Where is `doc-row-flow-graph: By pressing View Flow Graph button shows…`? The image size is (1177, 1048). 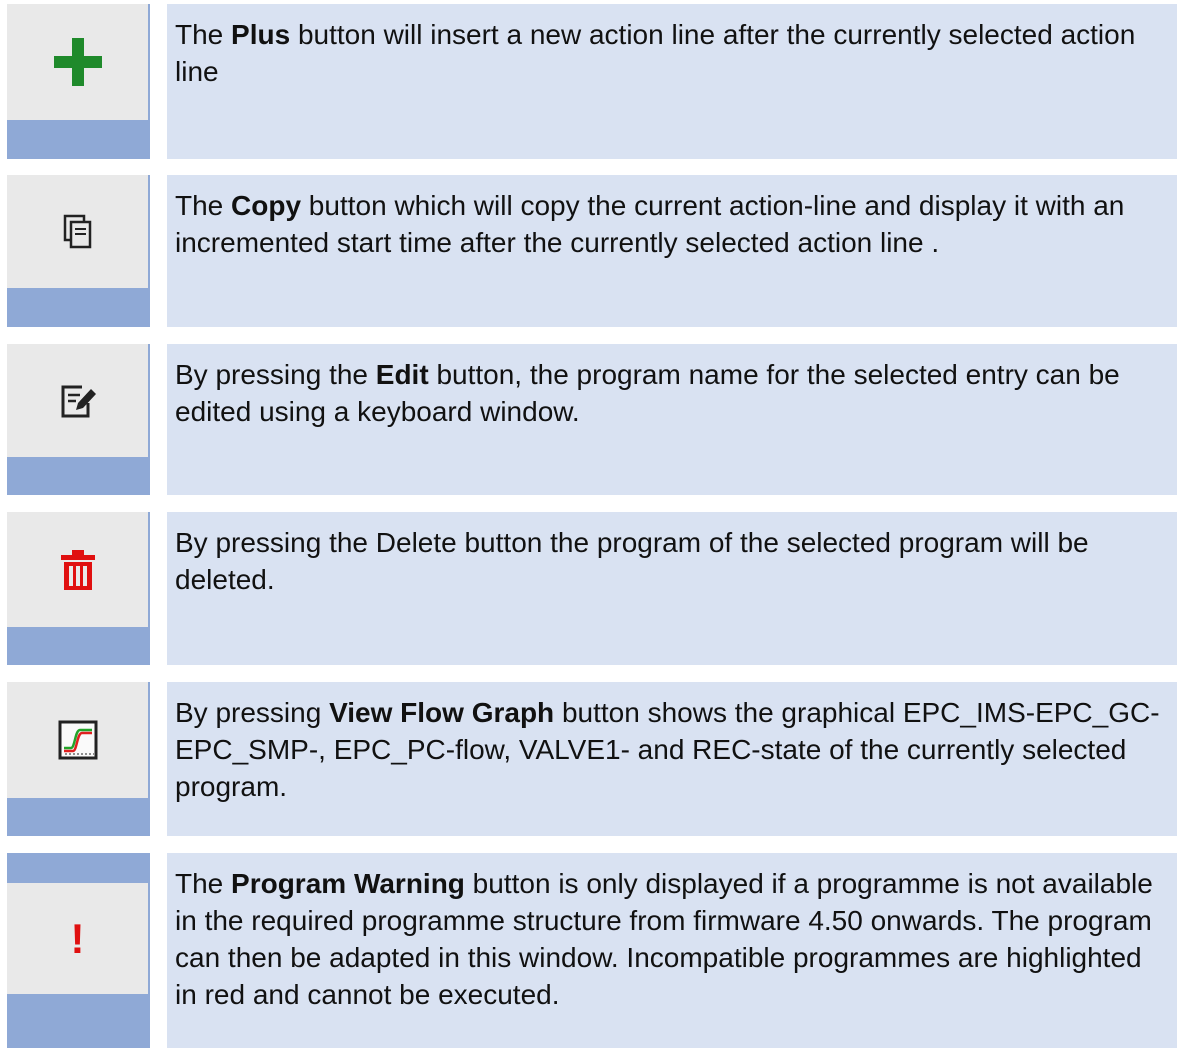
doc-row-flow-graph: By pressing View Flow Graph button shows… is located at coordinates (588, 759).